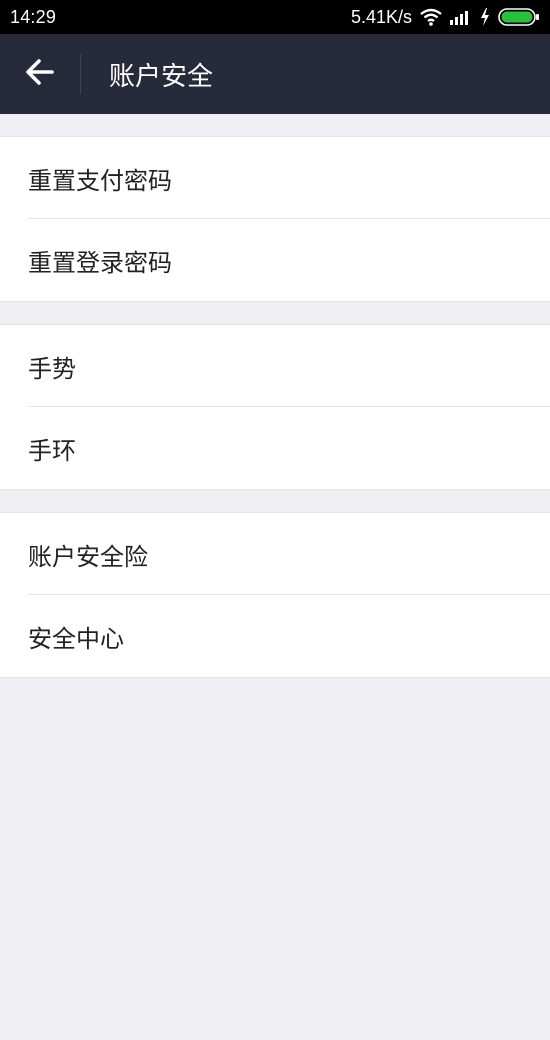  I want to click on list-item-label: 手势, so click(52, 368).